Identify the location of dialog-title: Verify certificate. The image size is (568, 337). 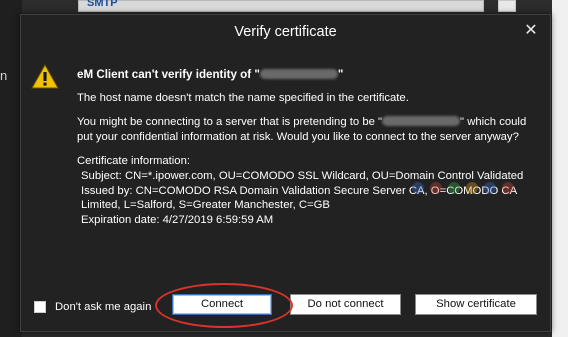
(285, 32).